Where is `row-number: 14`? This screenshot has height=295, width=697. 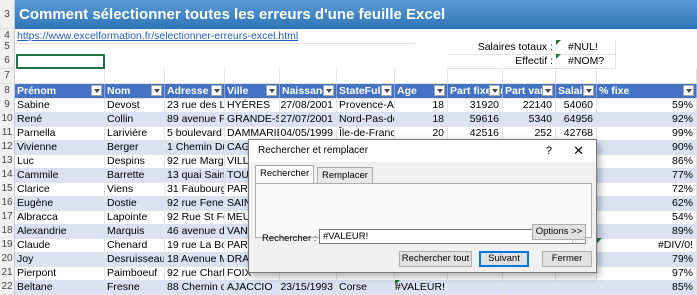
row-number: 14 is located at coordinates (7, 175).